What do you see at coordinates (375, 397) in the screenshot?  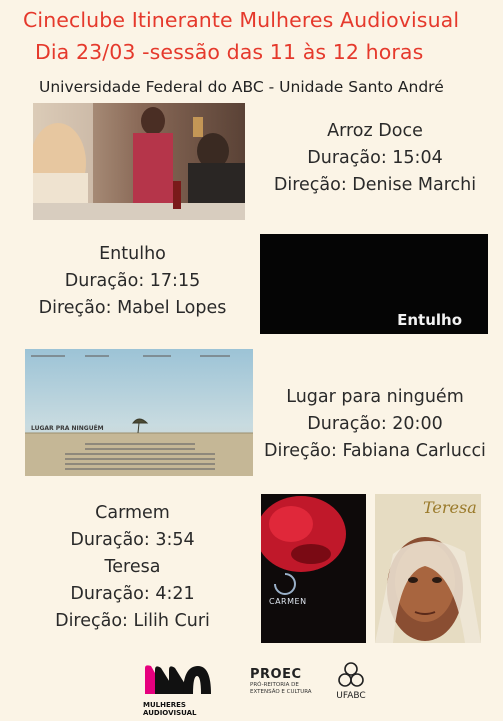 I see `film-title: Lugar para ninguém` at bounding box center [375, 397].